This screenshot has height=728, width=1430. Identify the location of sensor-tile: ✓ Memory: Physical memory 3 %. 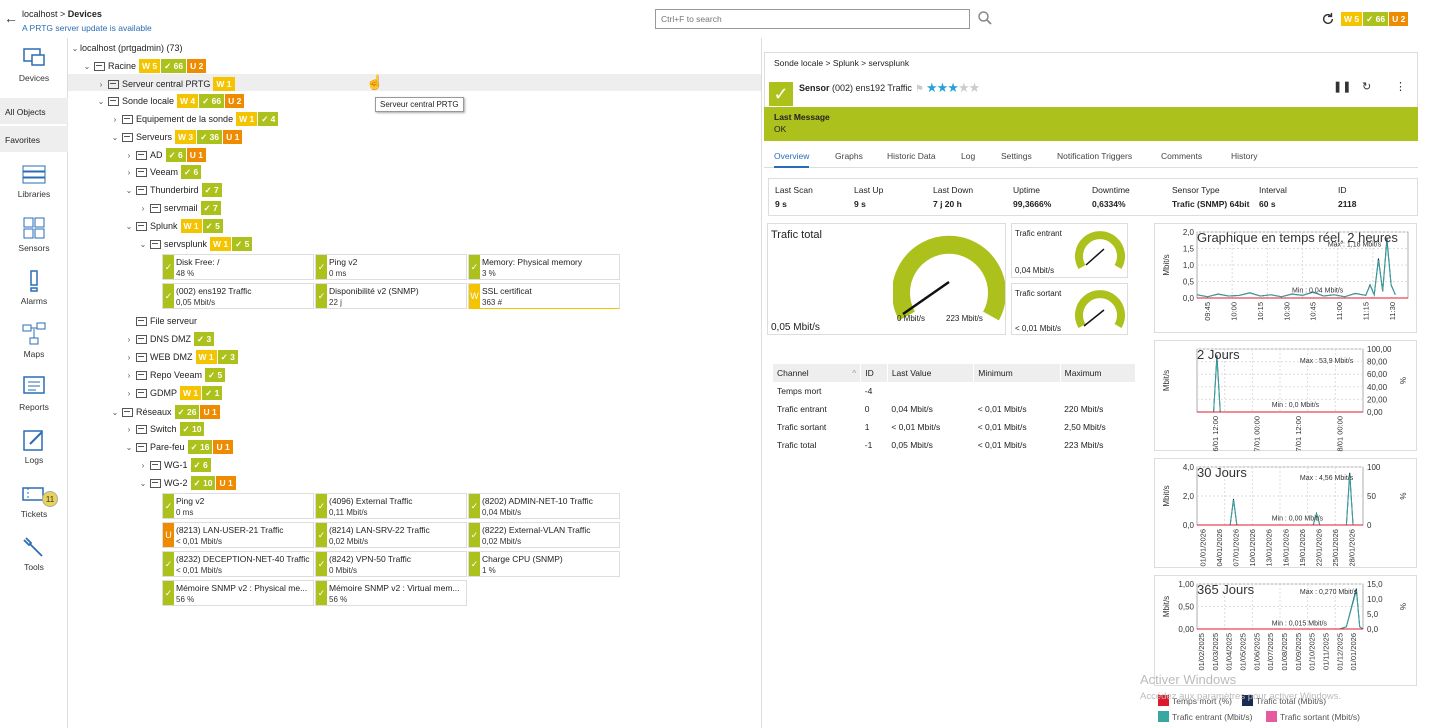
(544, 267).